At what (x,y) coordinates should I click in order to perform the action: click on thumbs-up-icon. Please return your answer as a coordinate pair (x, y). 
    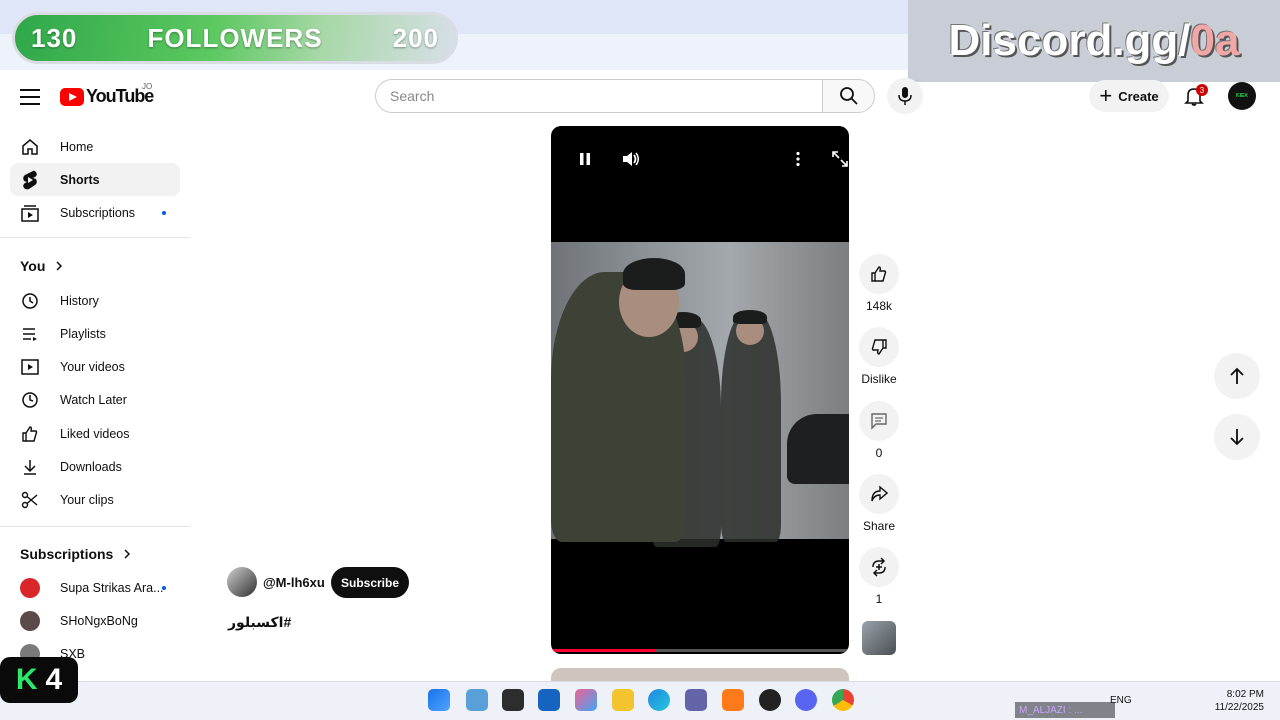
    Looking at the image, I should click on (879, 274).